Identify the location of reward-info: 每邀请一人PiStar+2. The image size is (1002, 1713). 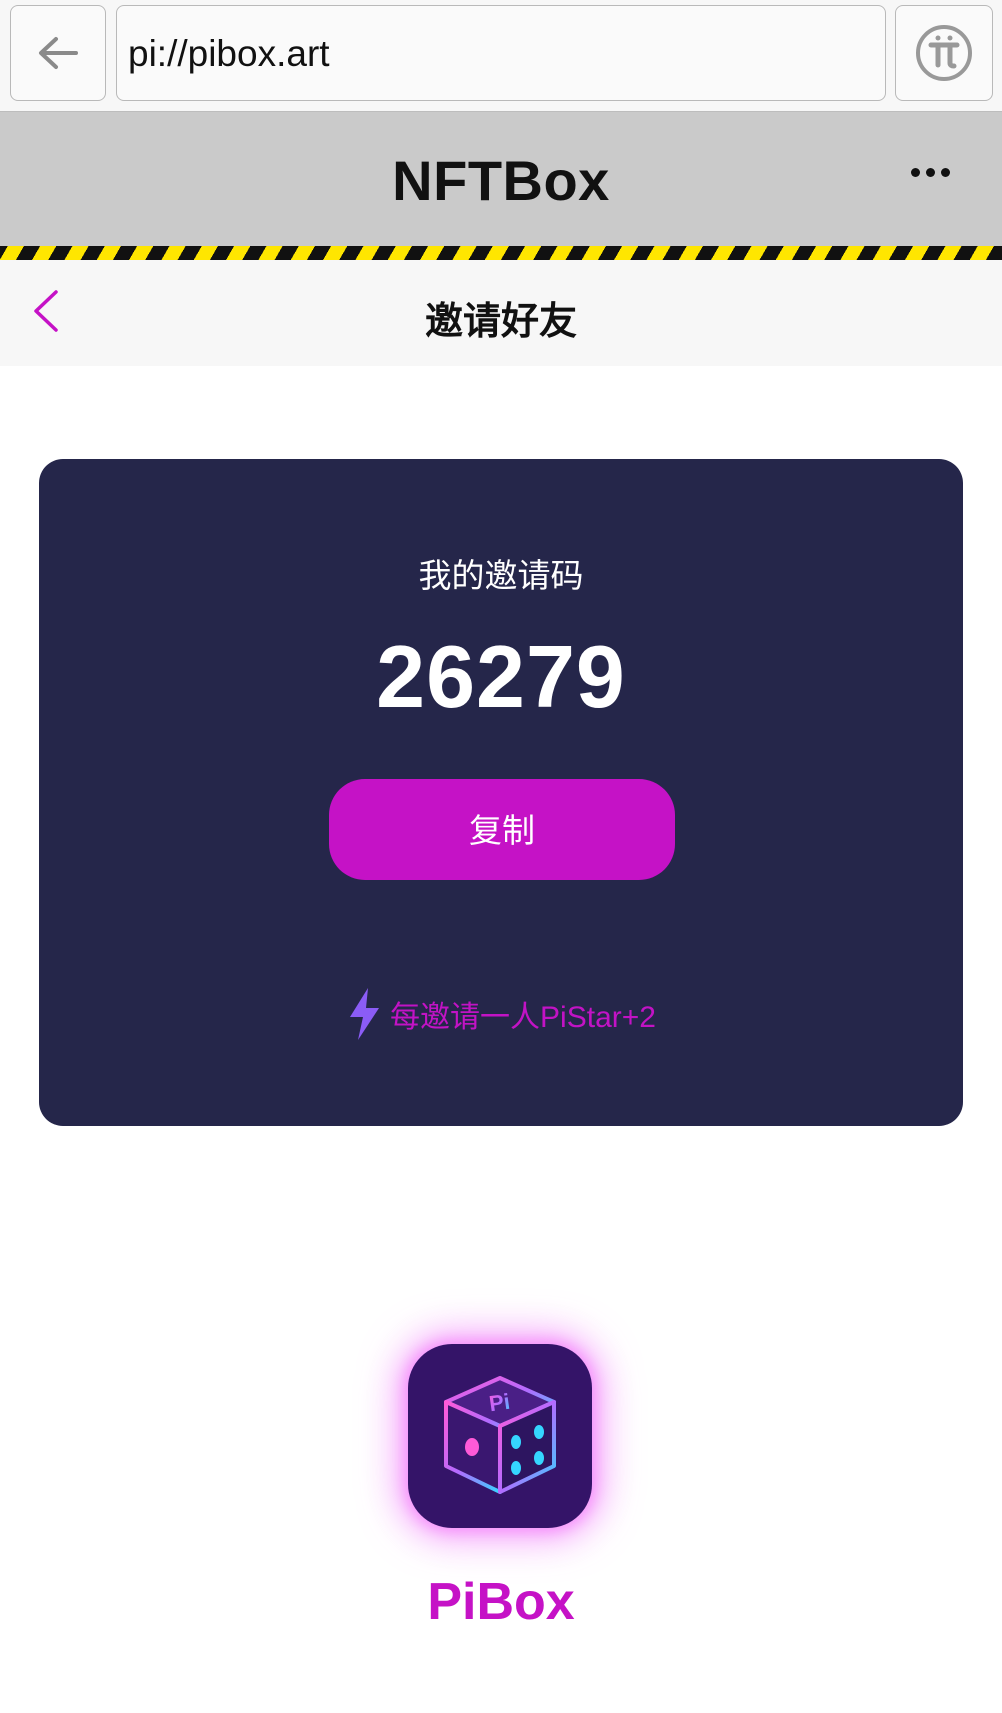
(501, 1014).